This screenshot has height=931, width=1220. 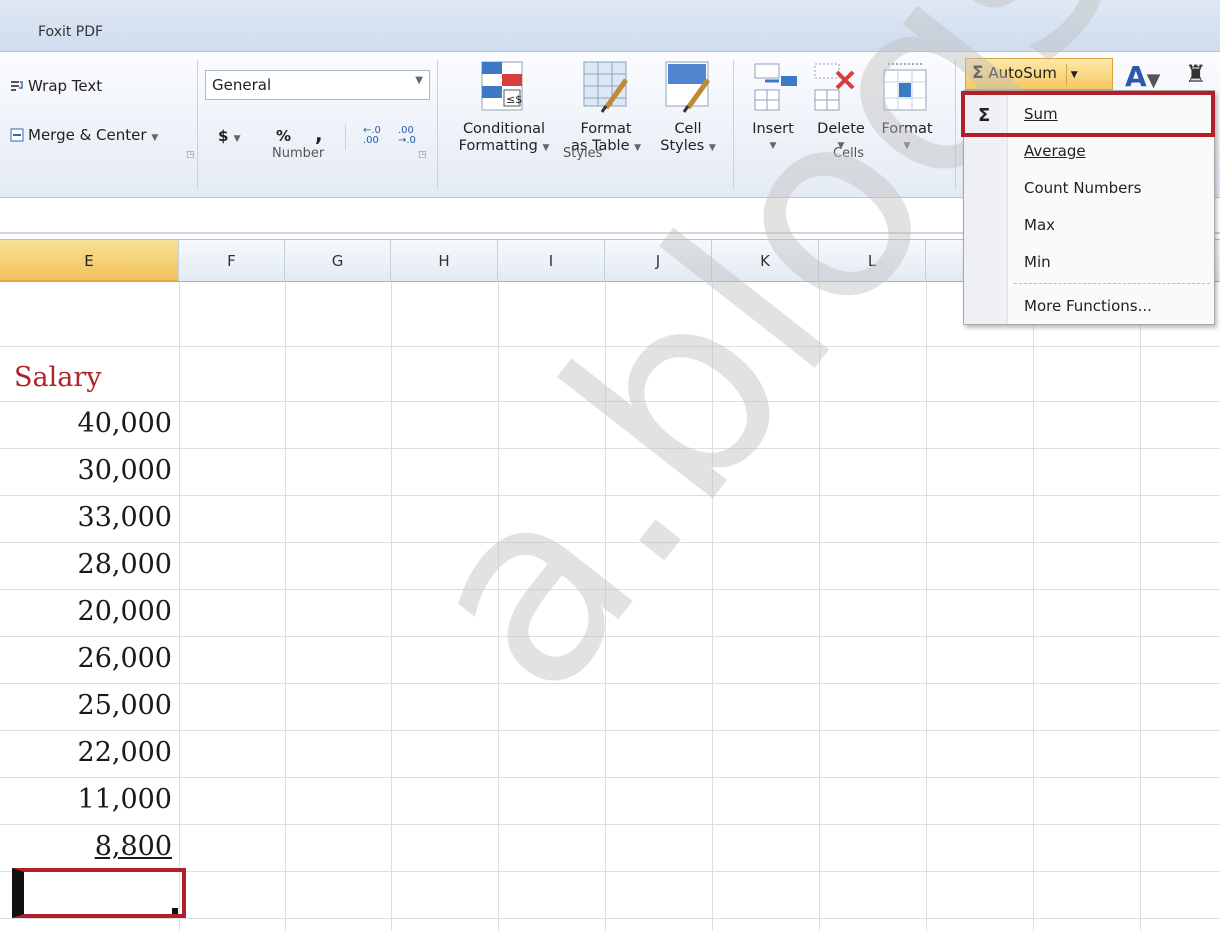 I want to click on salary-value-cell: 8,800, so click(x=88, y=846).